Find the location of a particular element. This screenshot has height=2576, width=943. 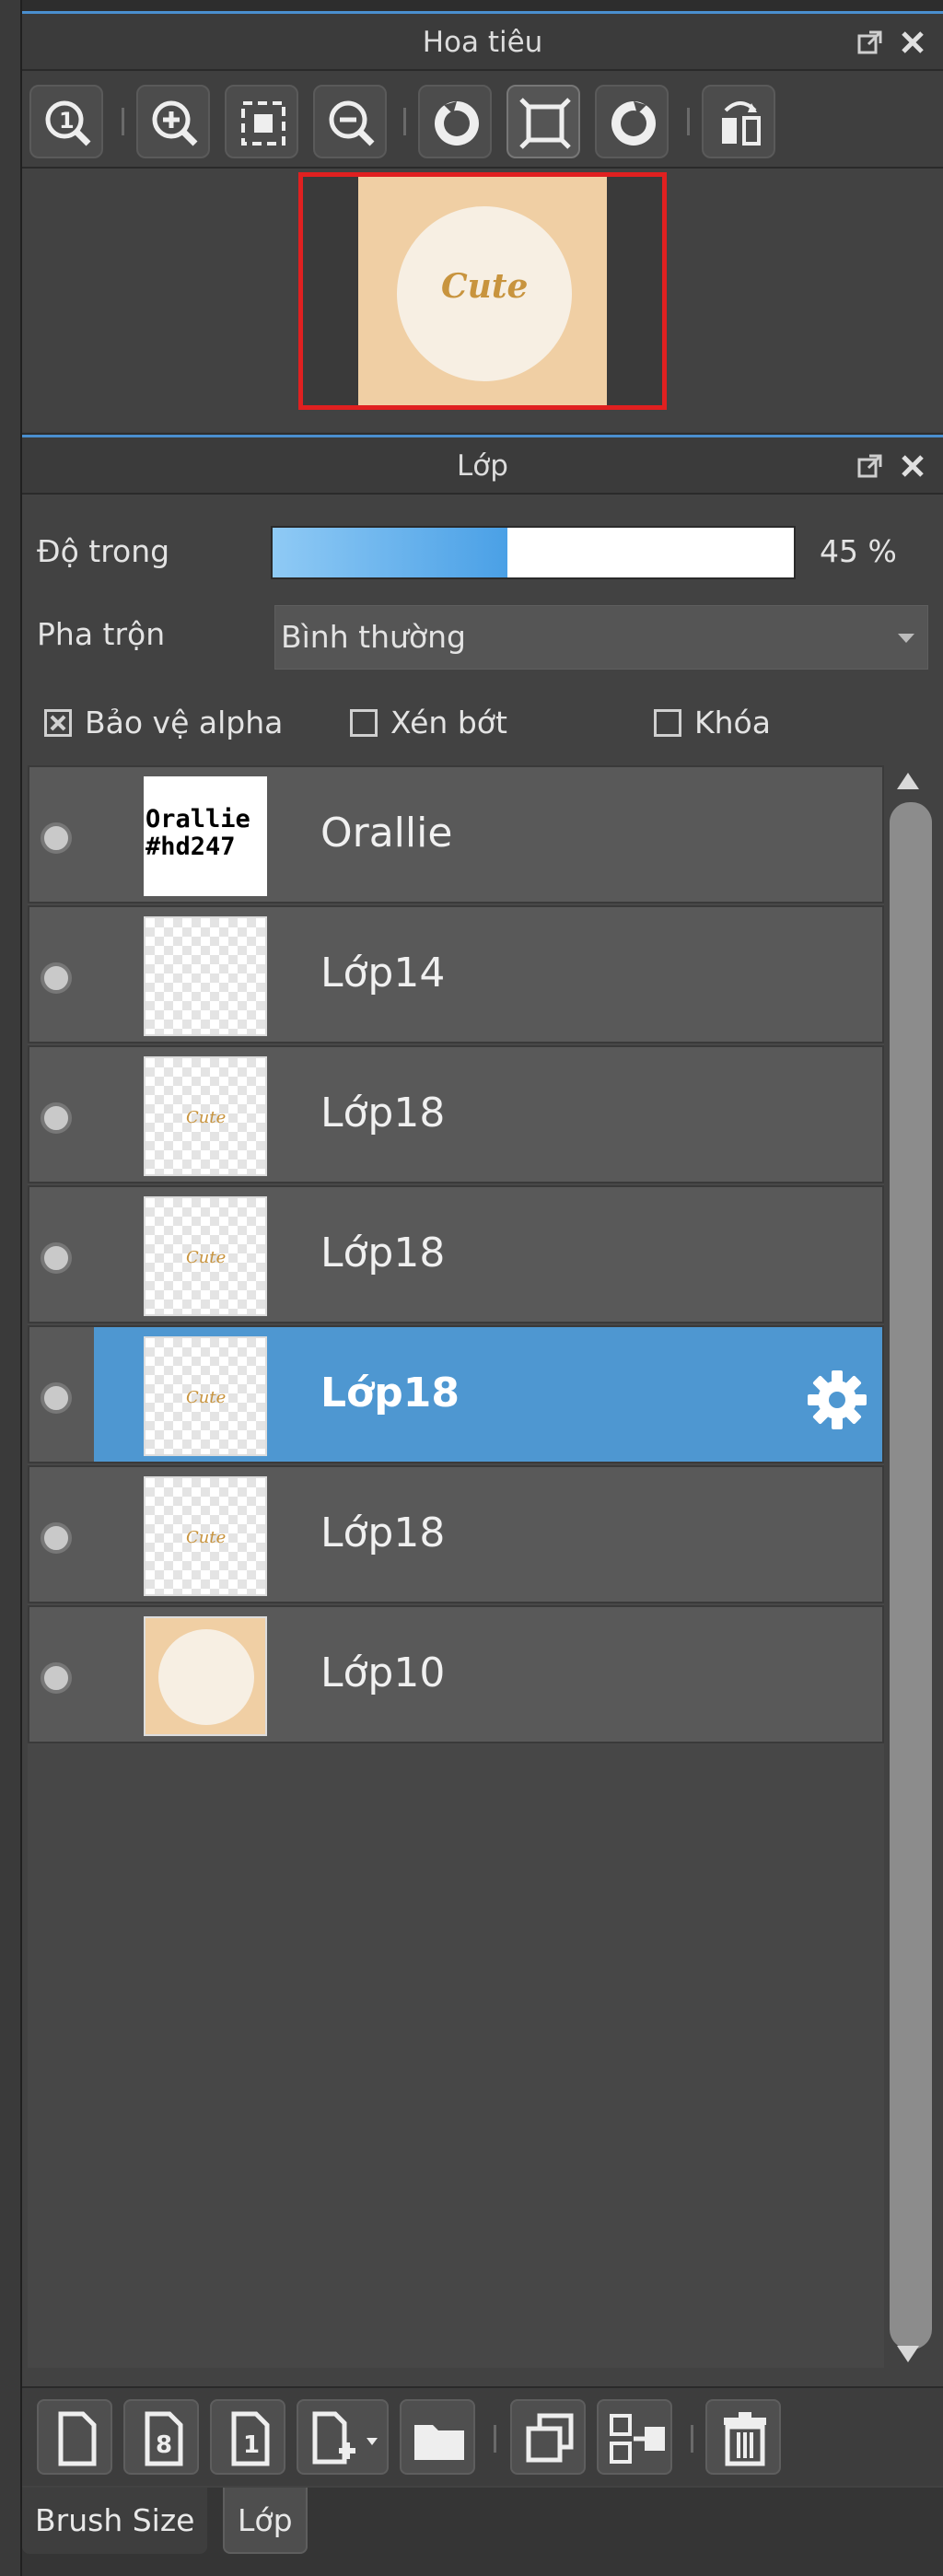

gear-icon is located at coordinates (837, 1400).